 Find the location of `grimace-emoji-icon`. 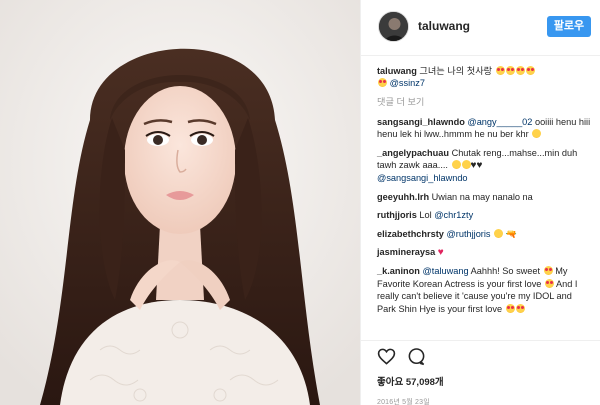

grimace-emoji-icon is located at coordinates (537, 134).